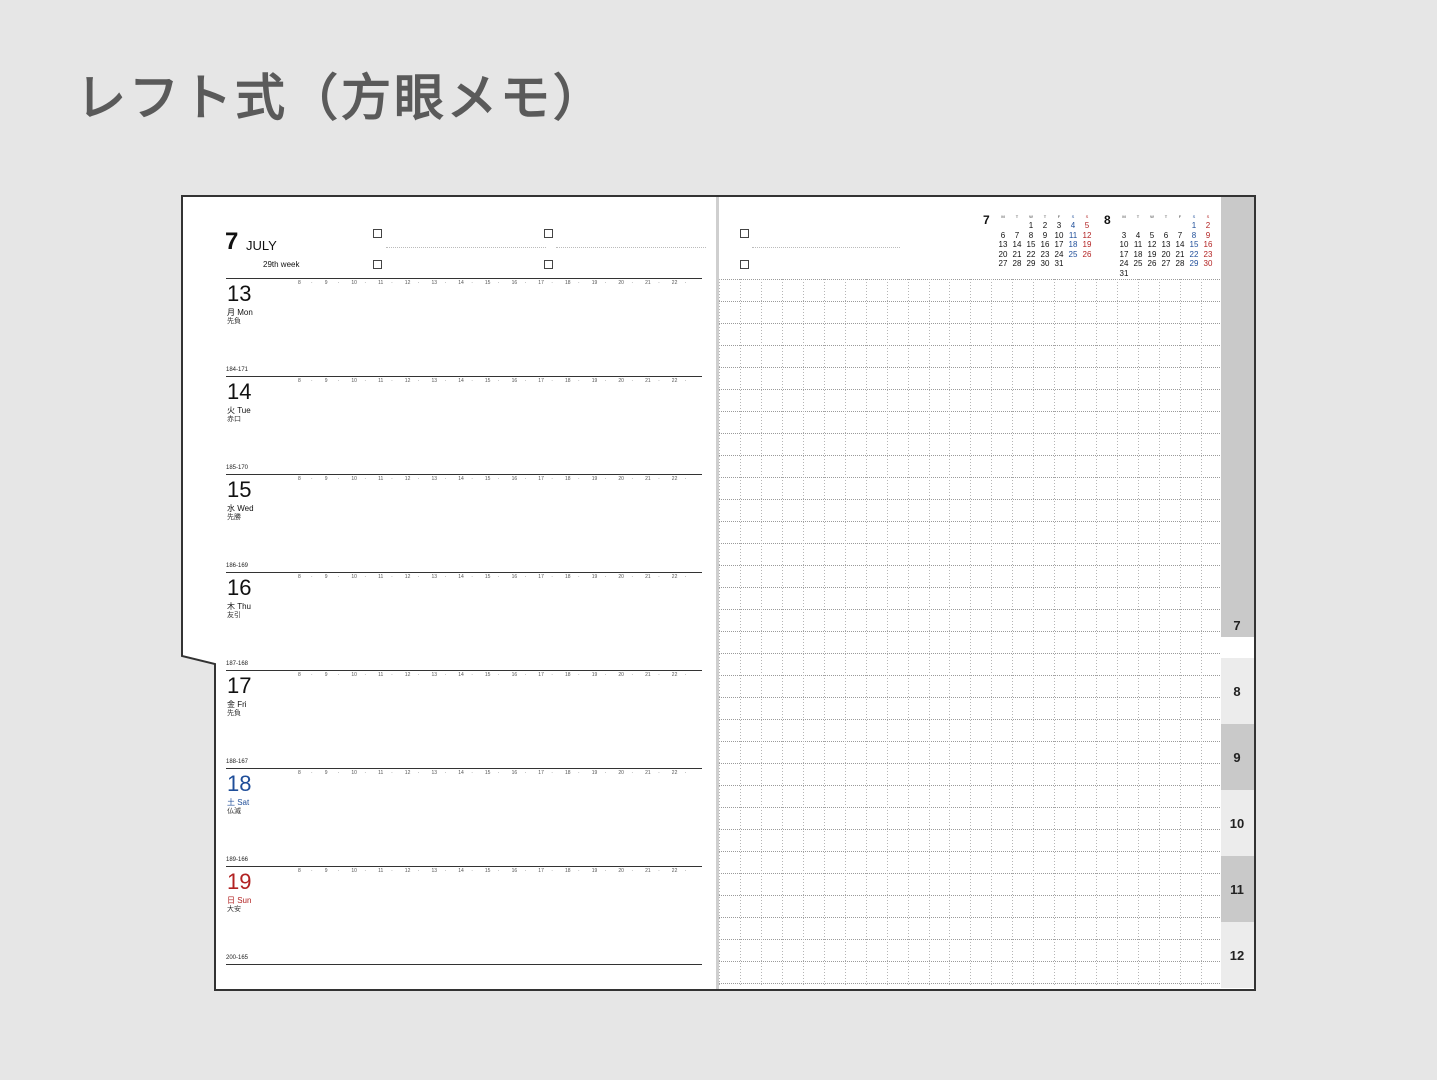  What do you see at coordinates (237, 762) in the screenshot?
I see `day-count: 188-167` at bounding box center [237, 762].